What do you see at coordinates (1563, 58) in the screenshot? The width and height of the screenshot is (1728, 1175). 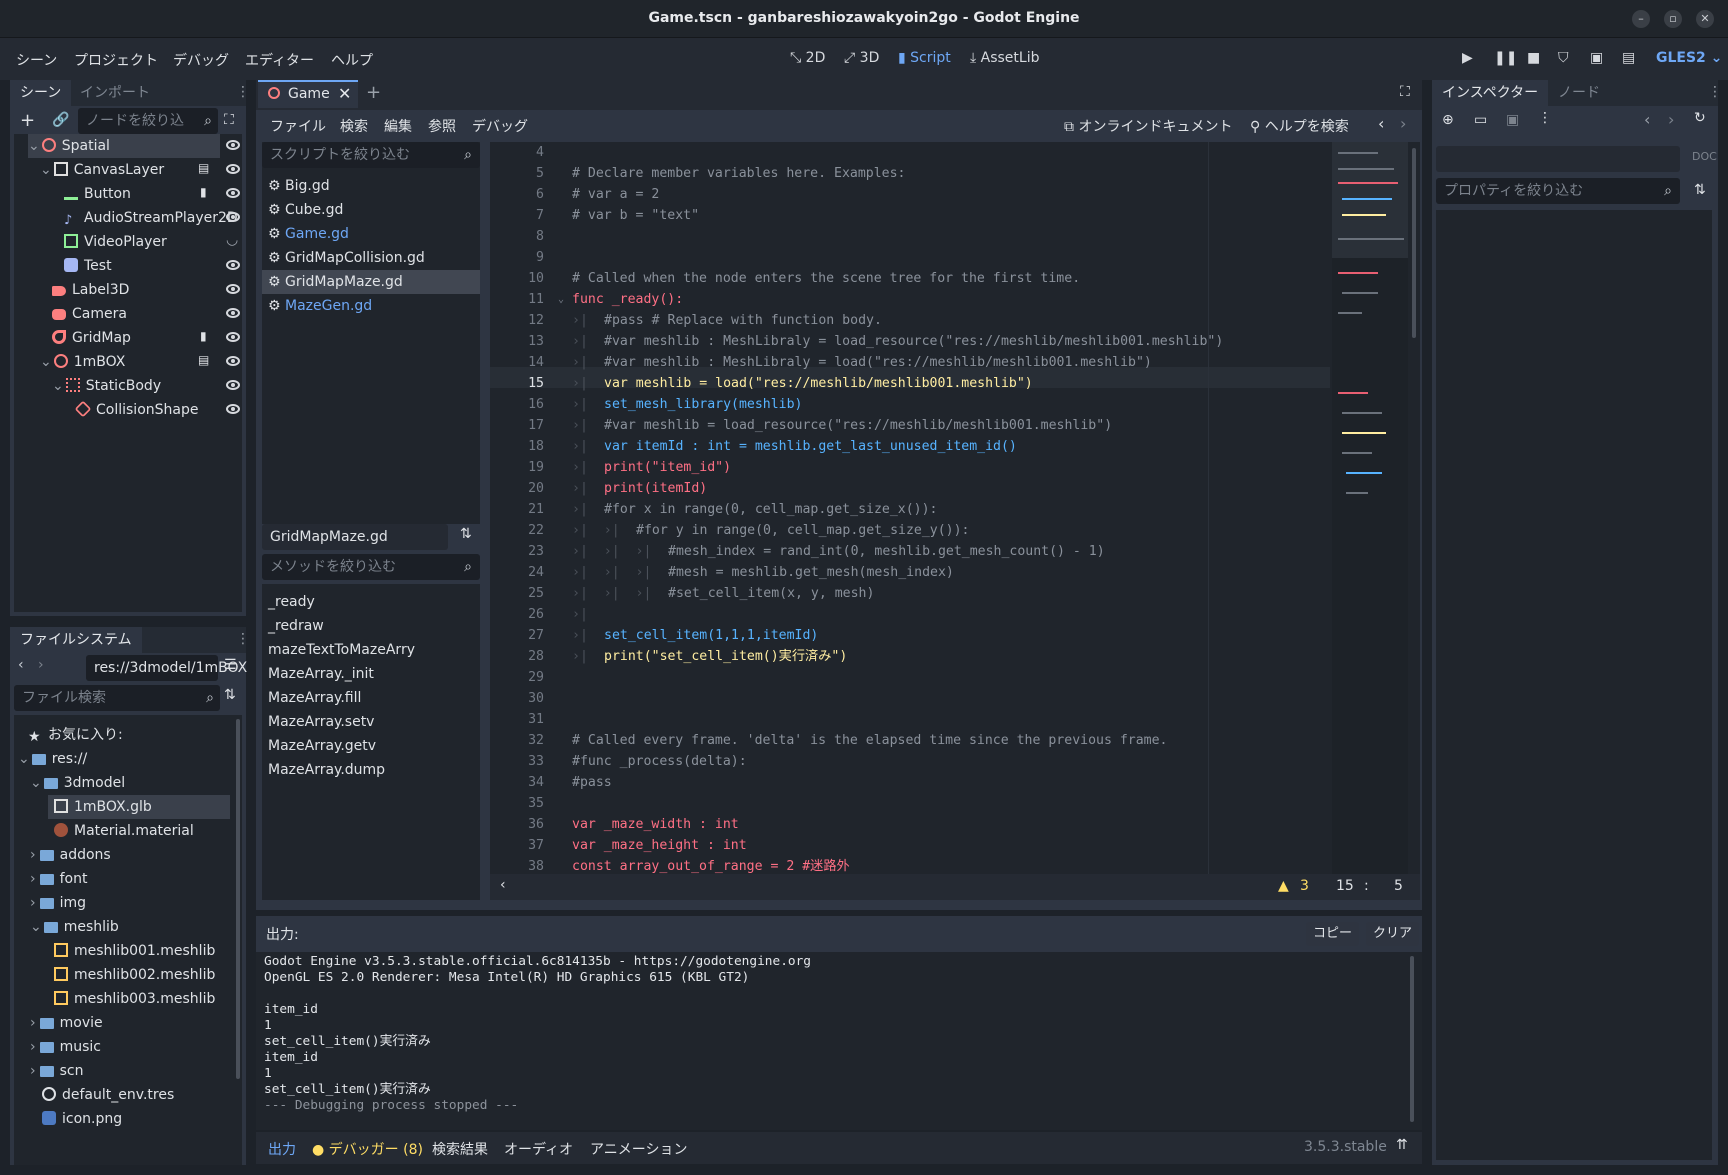 I see `play-scene-icon: ⛉` at bounding box center [1563, 58].